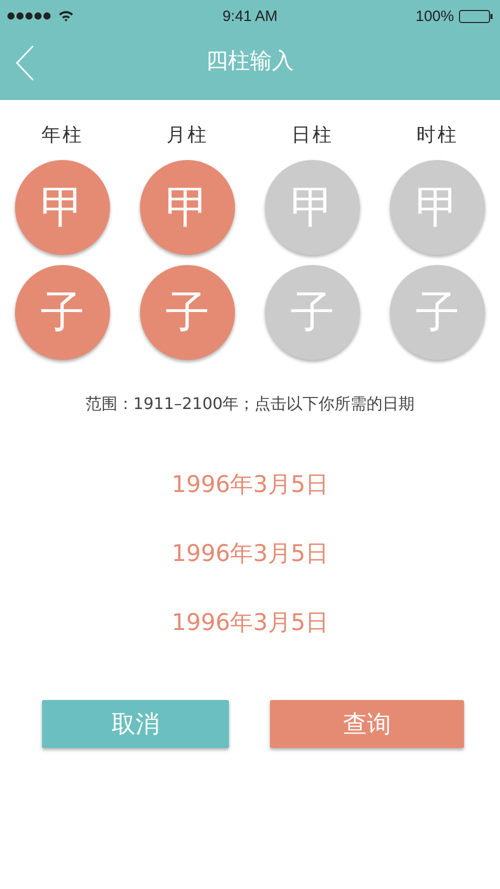 The width and height of the screenshot is (500, 889). Describe the element at coordinates (250, 16) in the screenshot. I see `status-time: 9:41 AM` at that location.